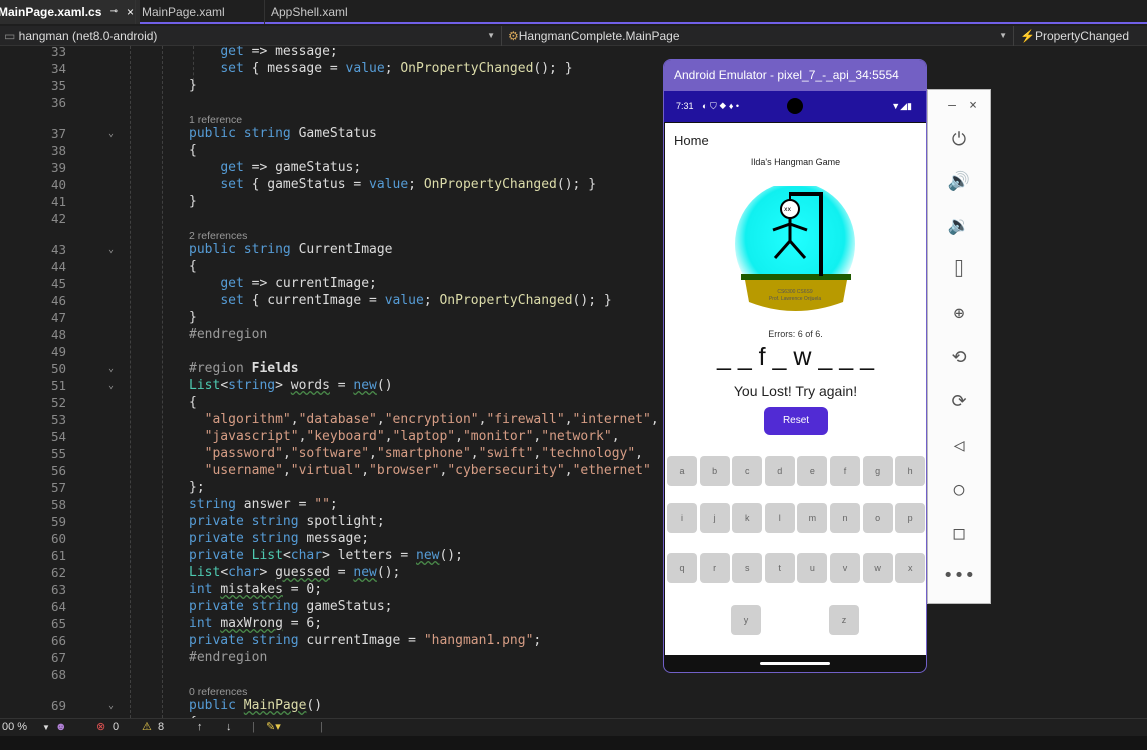 This screenshot has height=750, width=1147. I want to click on project-dropdown: ▭ hangman (net8.0-android) ▼, so click(251, 36).